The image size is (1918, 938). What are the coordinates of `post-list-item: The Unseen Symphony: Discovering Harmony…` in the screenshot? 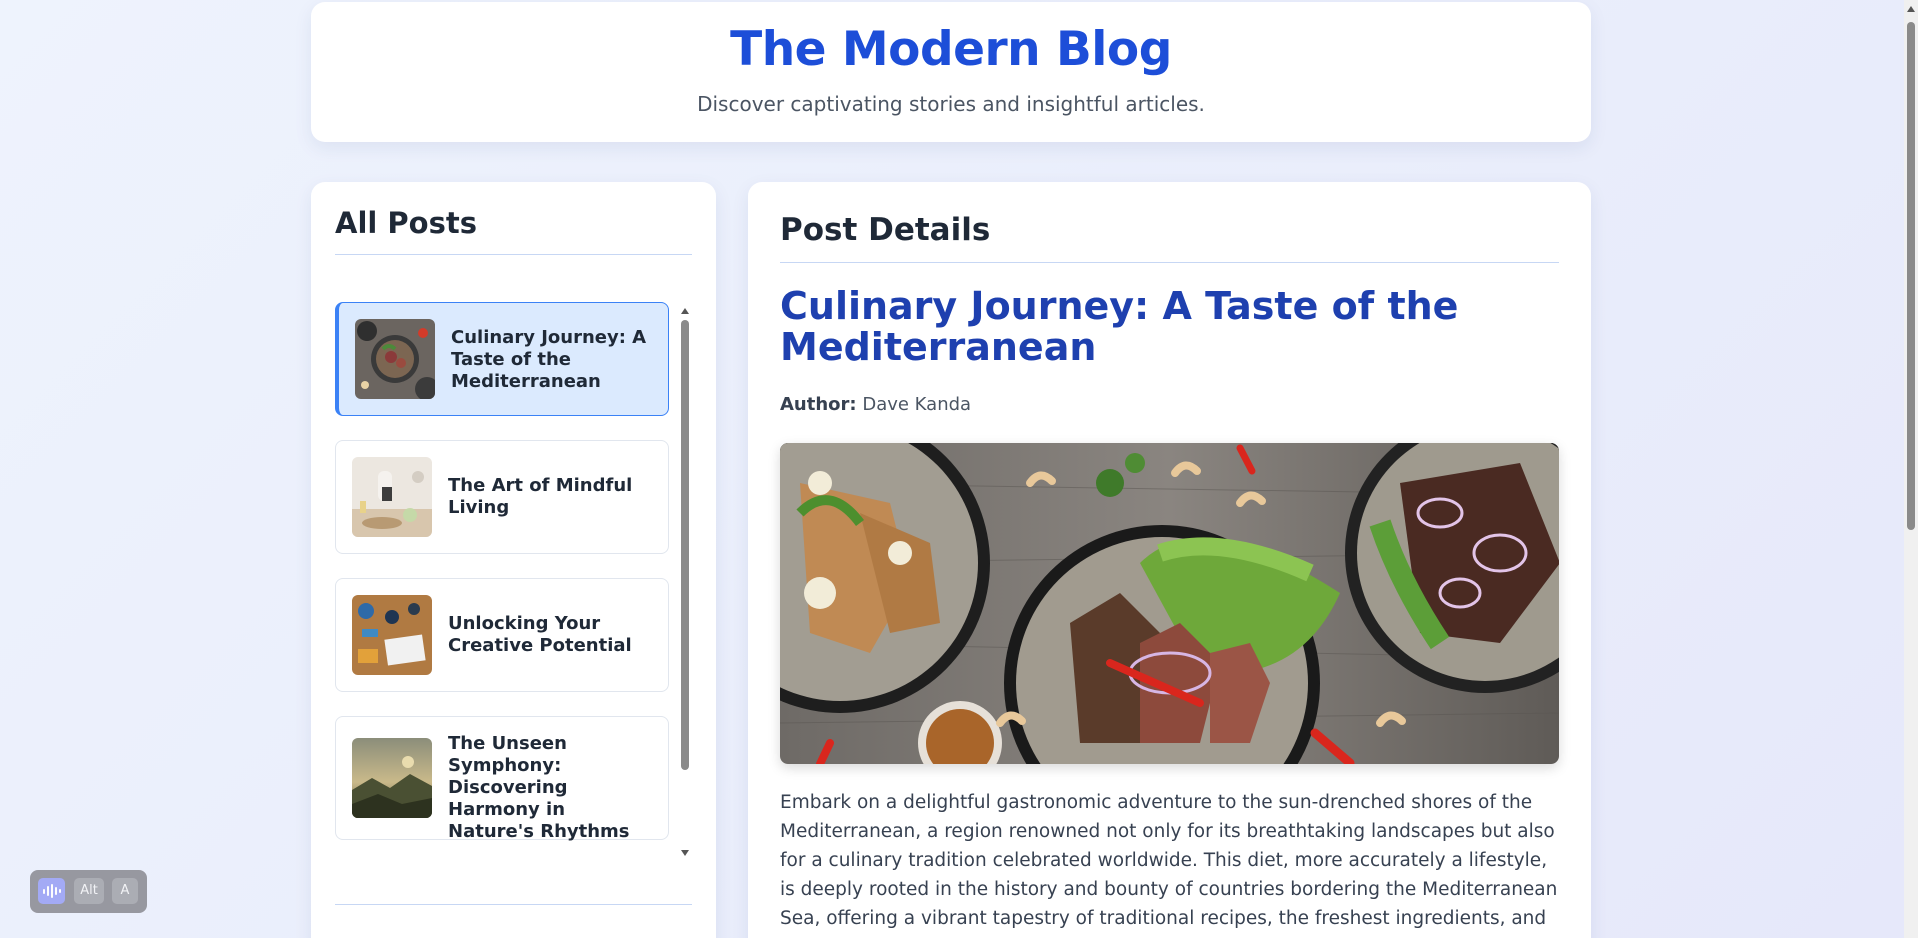 It's located at (502, 779).